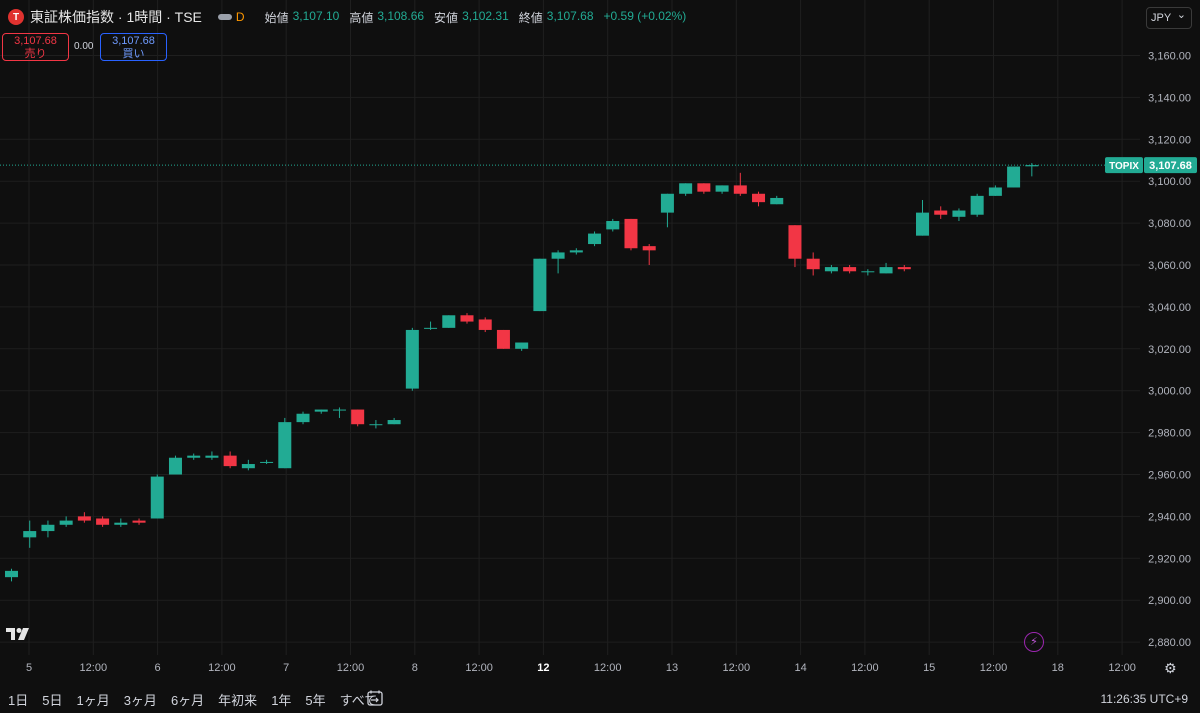  Describe the element at coordinates (645, 15) in the screenshot. I see `ohlc-value: +0.59 (+0.02%)` at that location.